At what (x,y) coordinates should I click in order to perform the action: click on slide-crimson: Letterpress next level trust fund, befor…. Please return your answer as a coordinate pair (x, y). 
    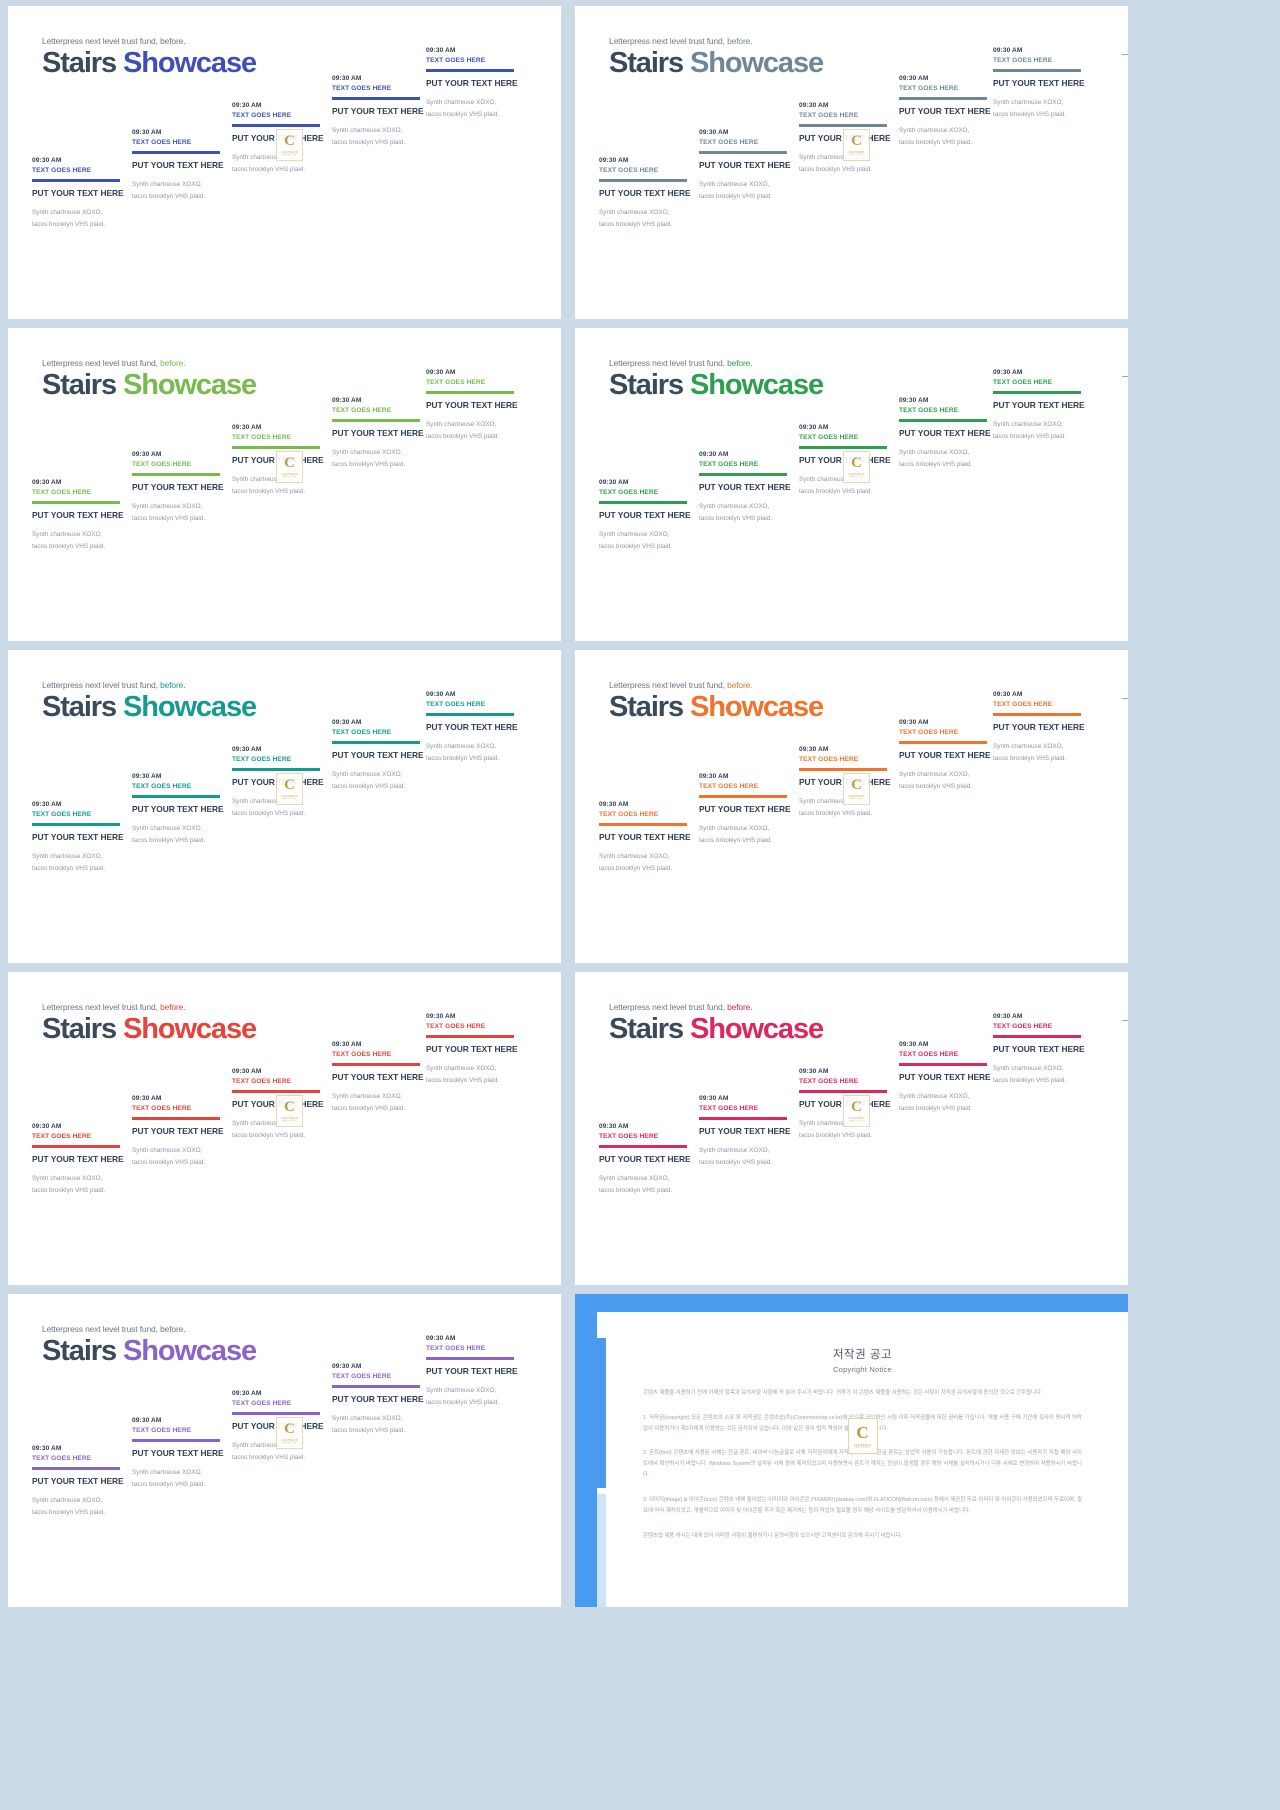
    Looking at the image, I should click on (851, 1128).